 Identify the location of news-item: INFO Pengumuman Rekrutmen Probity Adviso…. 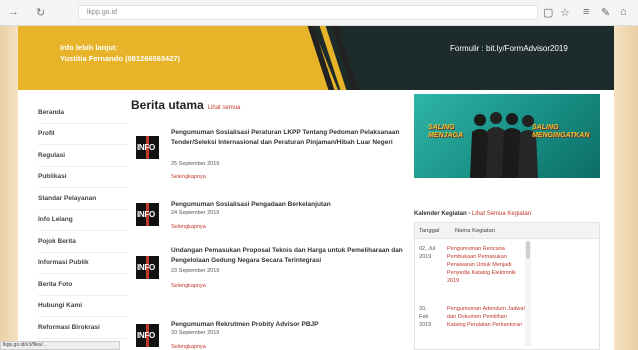
(266, 335).